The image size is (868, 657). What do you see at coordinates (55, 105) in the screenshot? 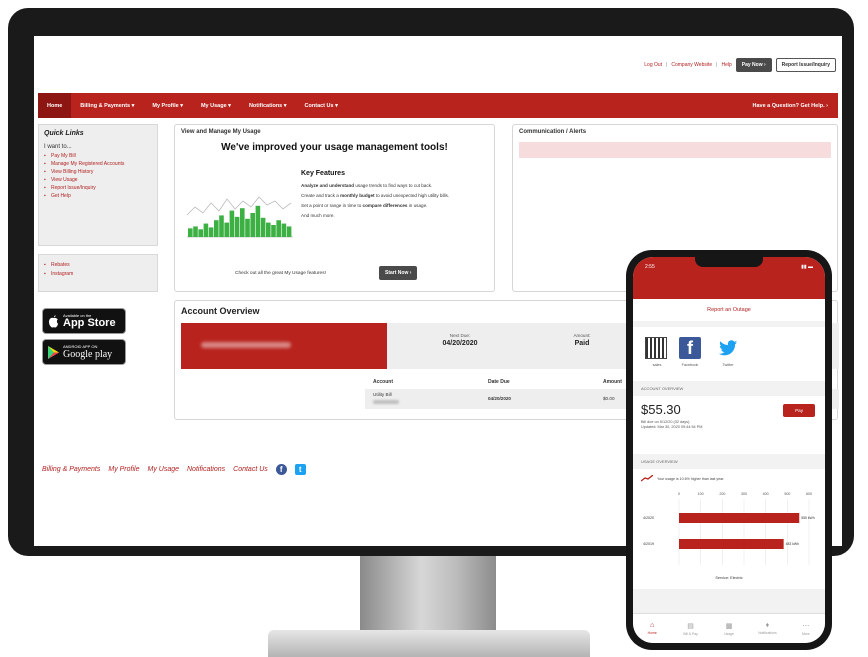
I see `nav-home: Home` at bounding box center [55, 105].